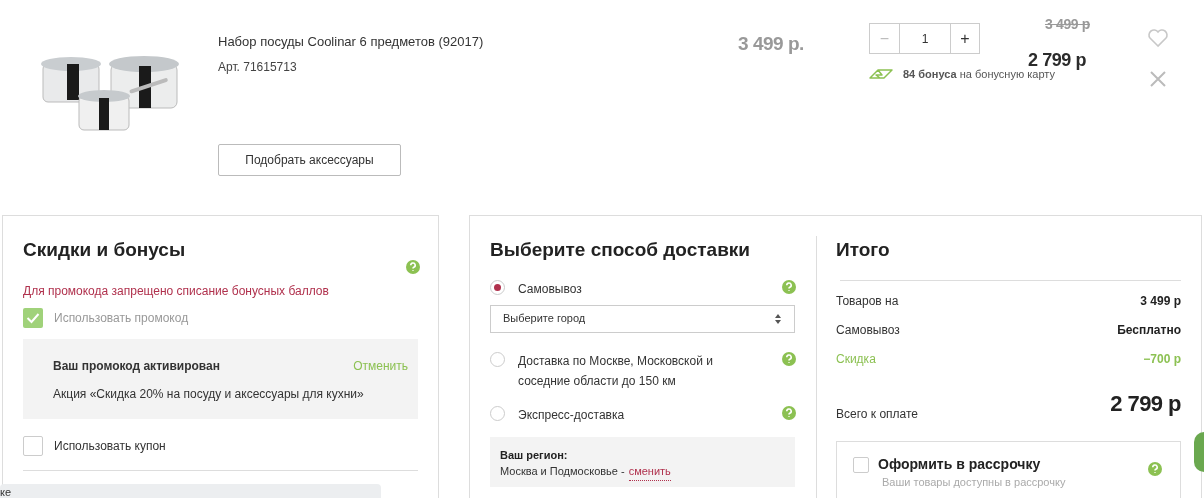  I want to click on lightning-icon, so click(881, 74).